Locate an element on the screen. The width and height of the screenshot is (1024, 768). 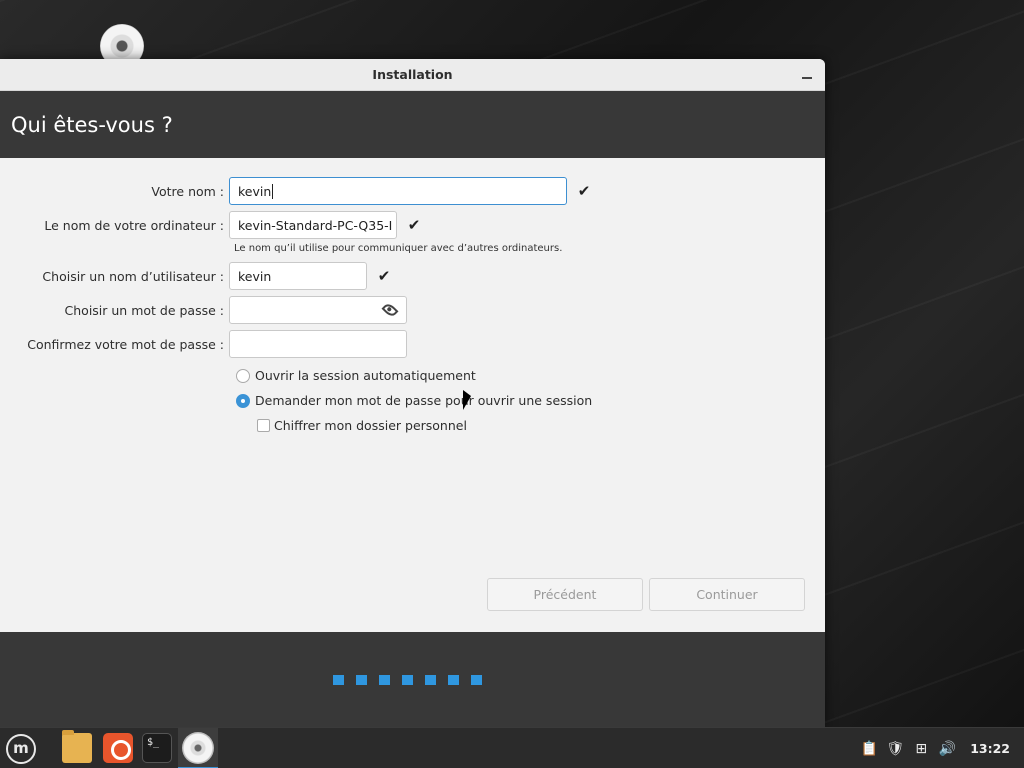
system-tray: 📋 🛡 ⊞ 🔊 13:22 is located at coordinates (942, 748).